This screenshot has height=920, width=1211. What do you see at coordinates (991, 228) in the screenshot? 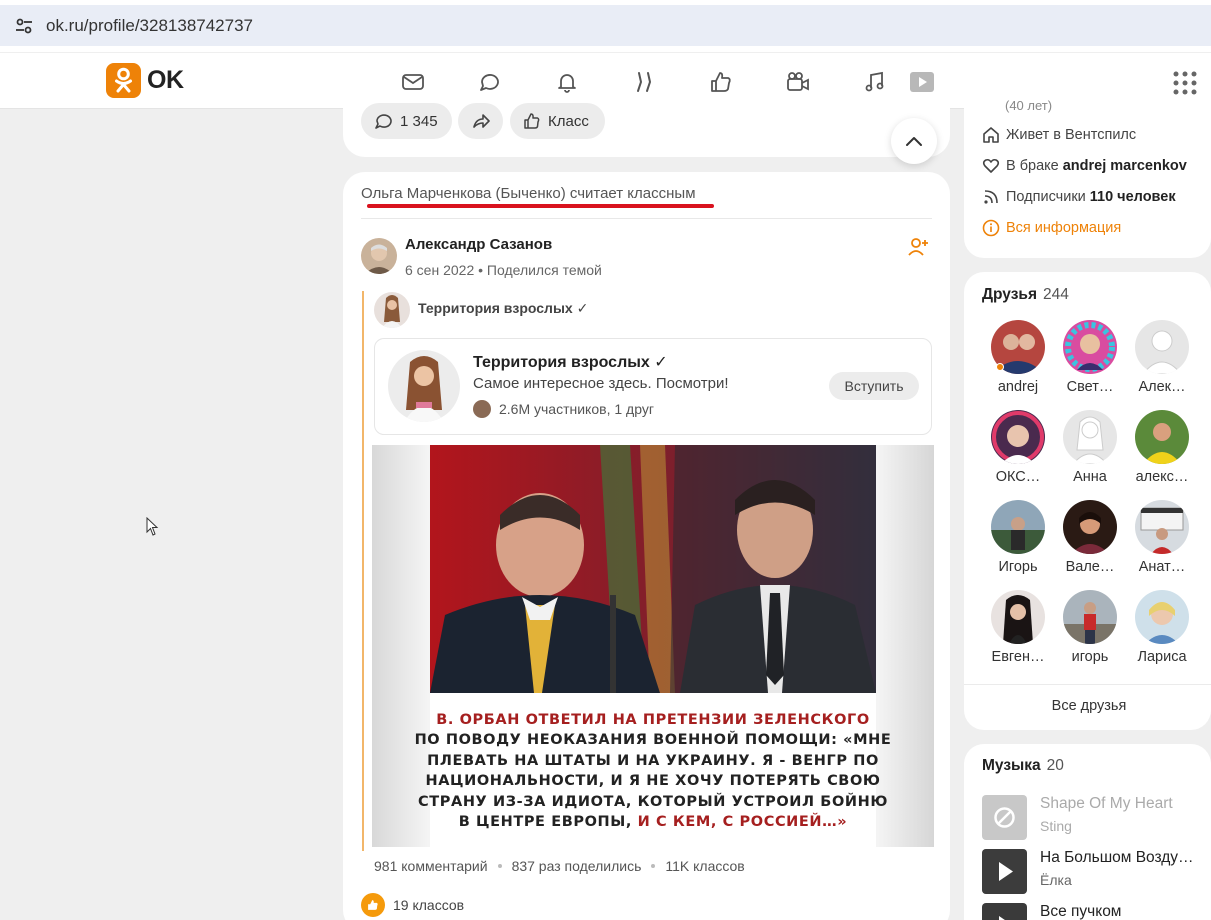
I see `info-icon` at bounding box center [991, 228].